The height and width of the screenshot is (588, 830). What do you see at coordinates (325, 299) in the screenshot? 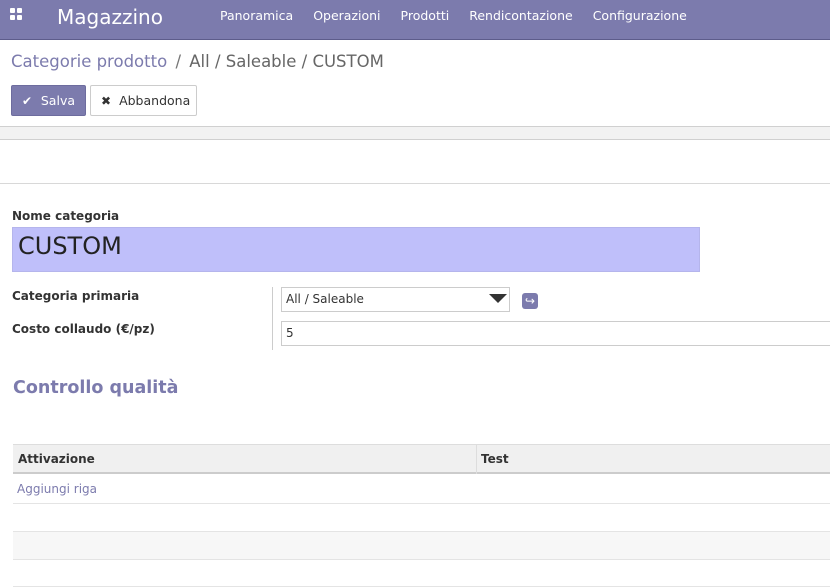
I see `parent-category-value: All / Saleable` at bounding box center [325, 299].